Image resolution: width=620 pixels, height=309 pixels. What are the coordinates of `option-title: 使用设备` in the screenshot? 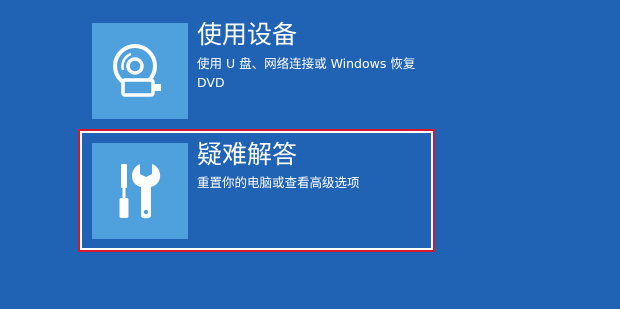 It's located at (247, 34).